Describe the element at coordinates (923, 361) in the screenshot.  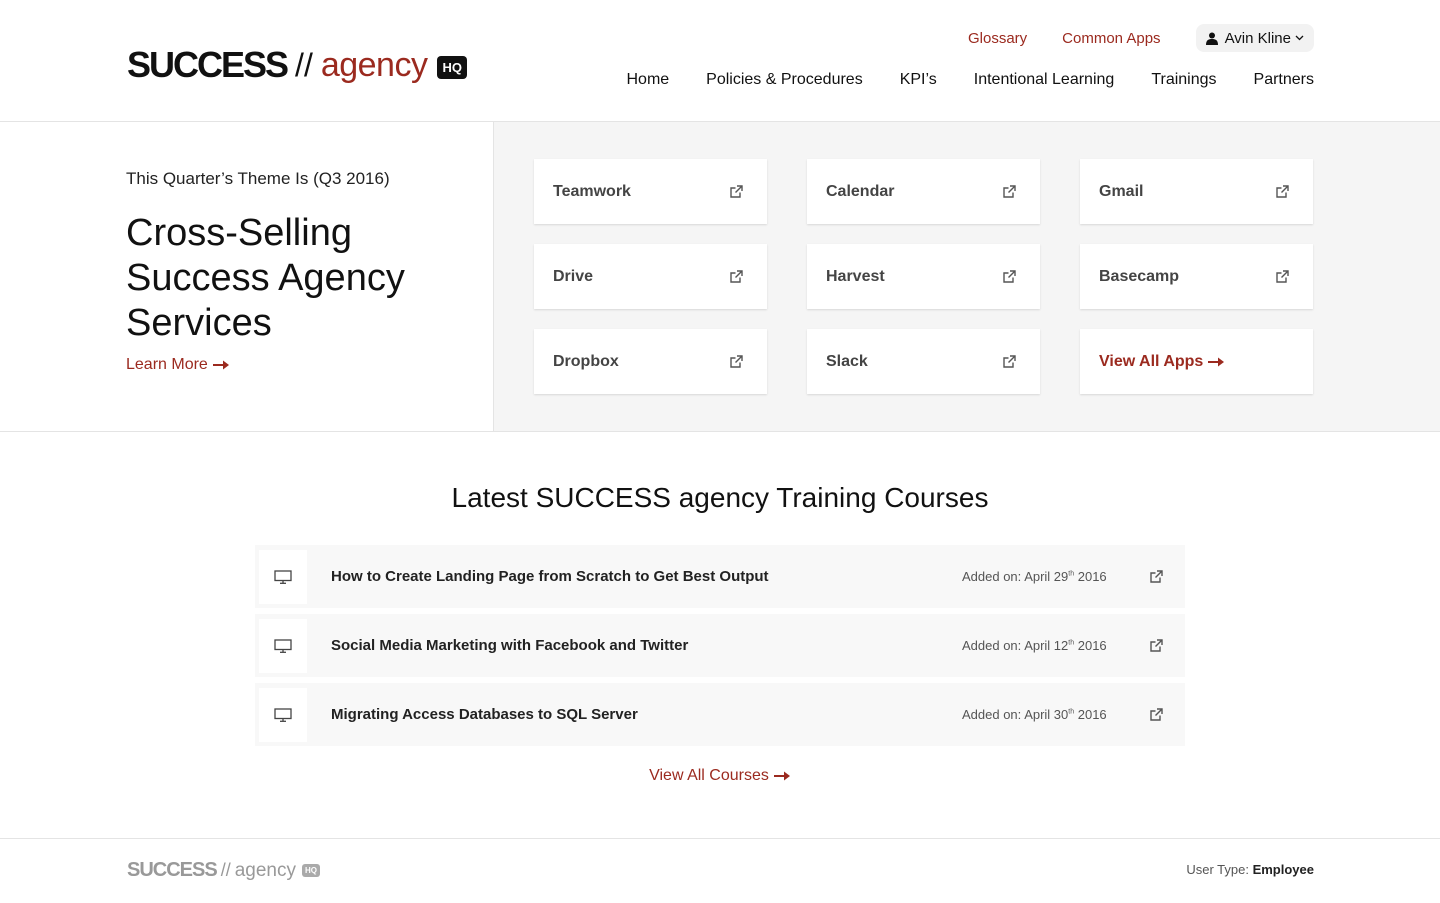
I see `app-tile-slack: Slack` at that location.